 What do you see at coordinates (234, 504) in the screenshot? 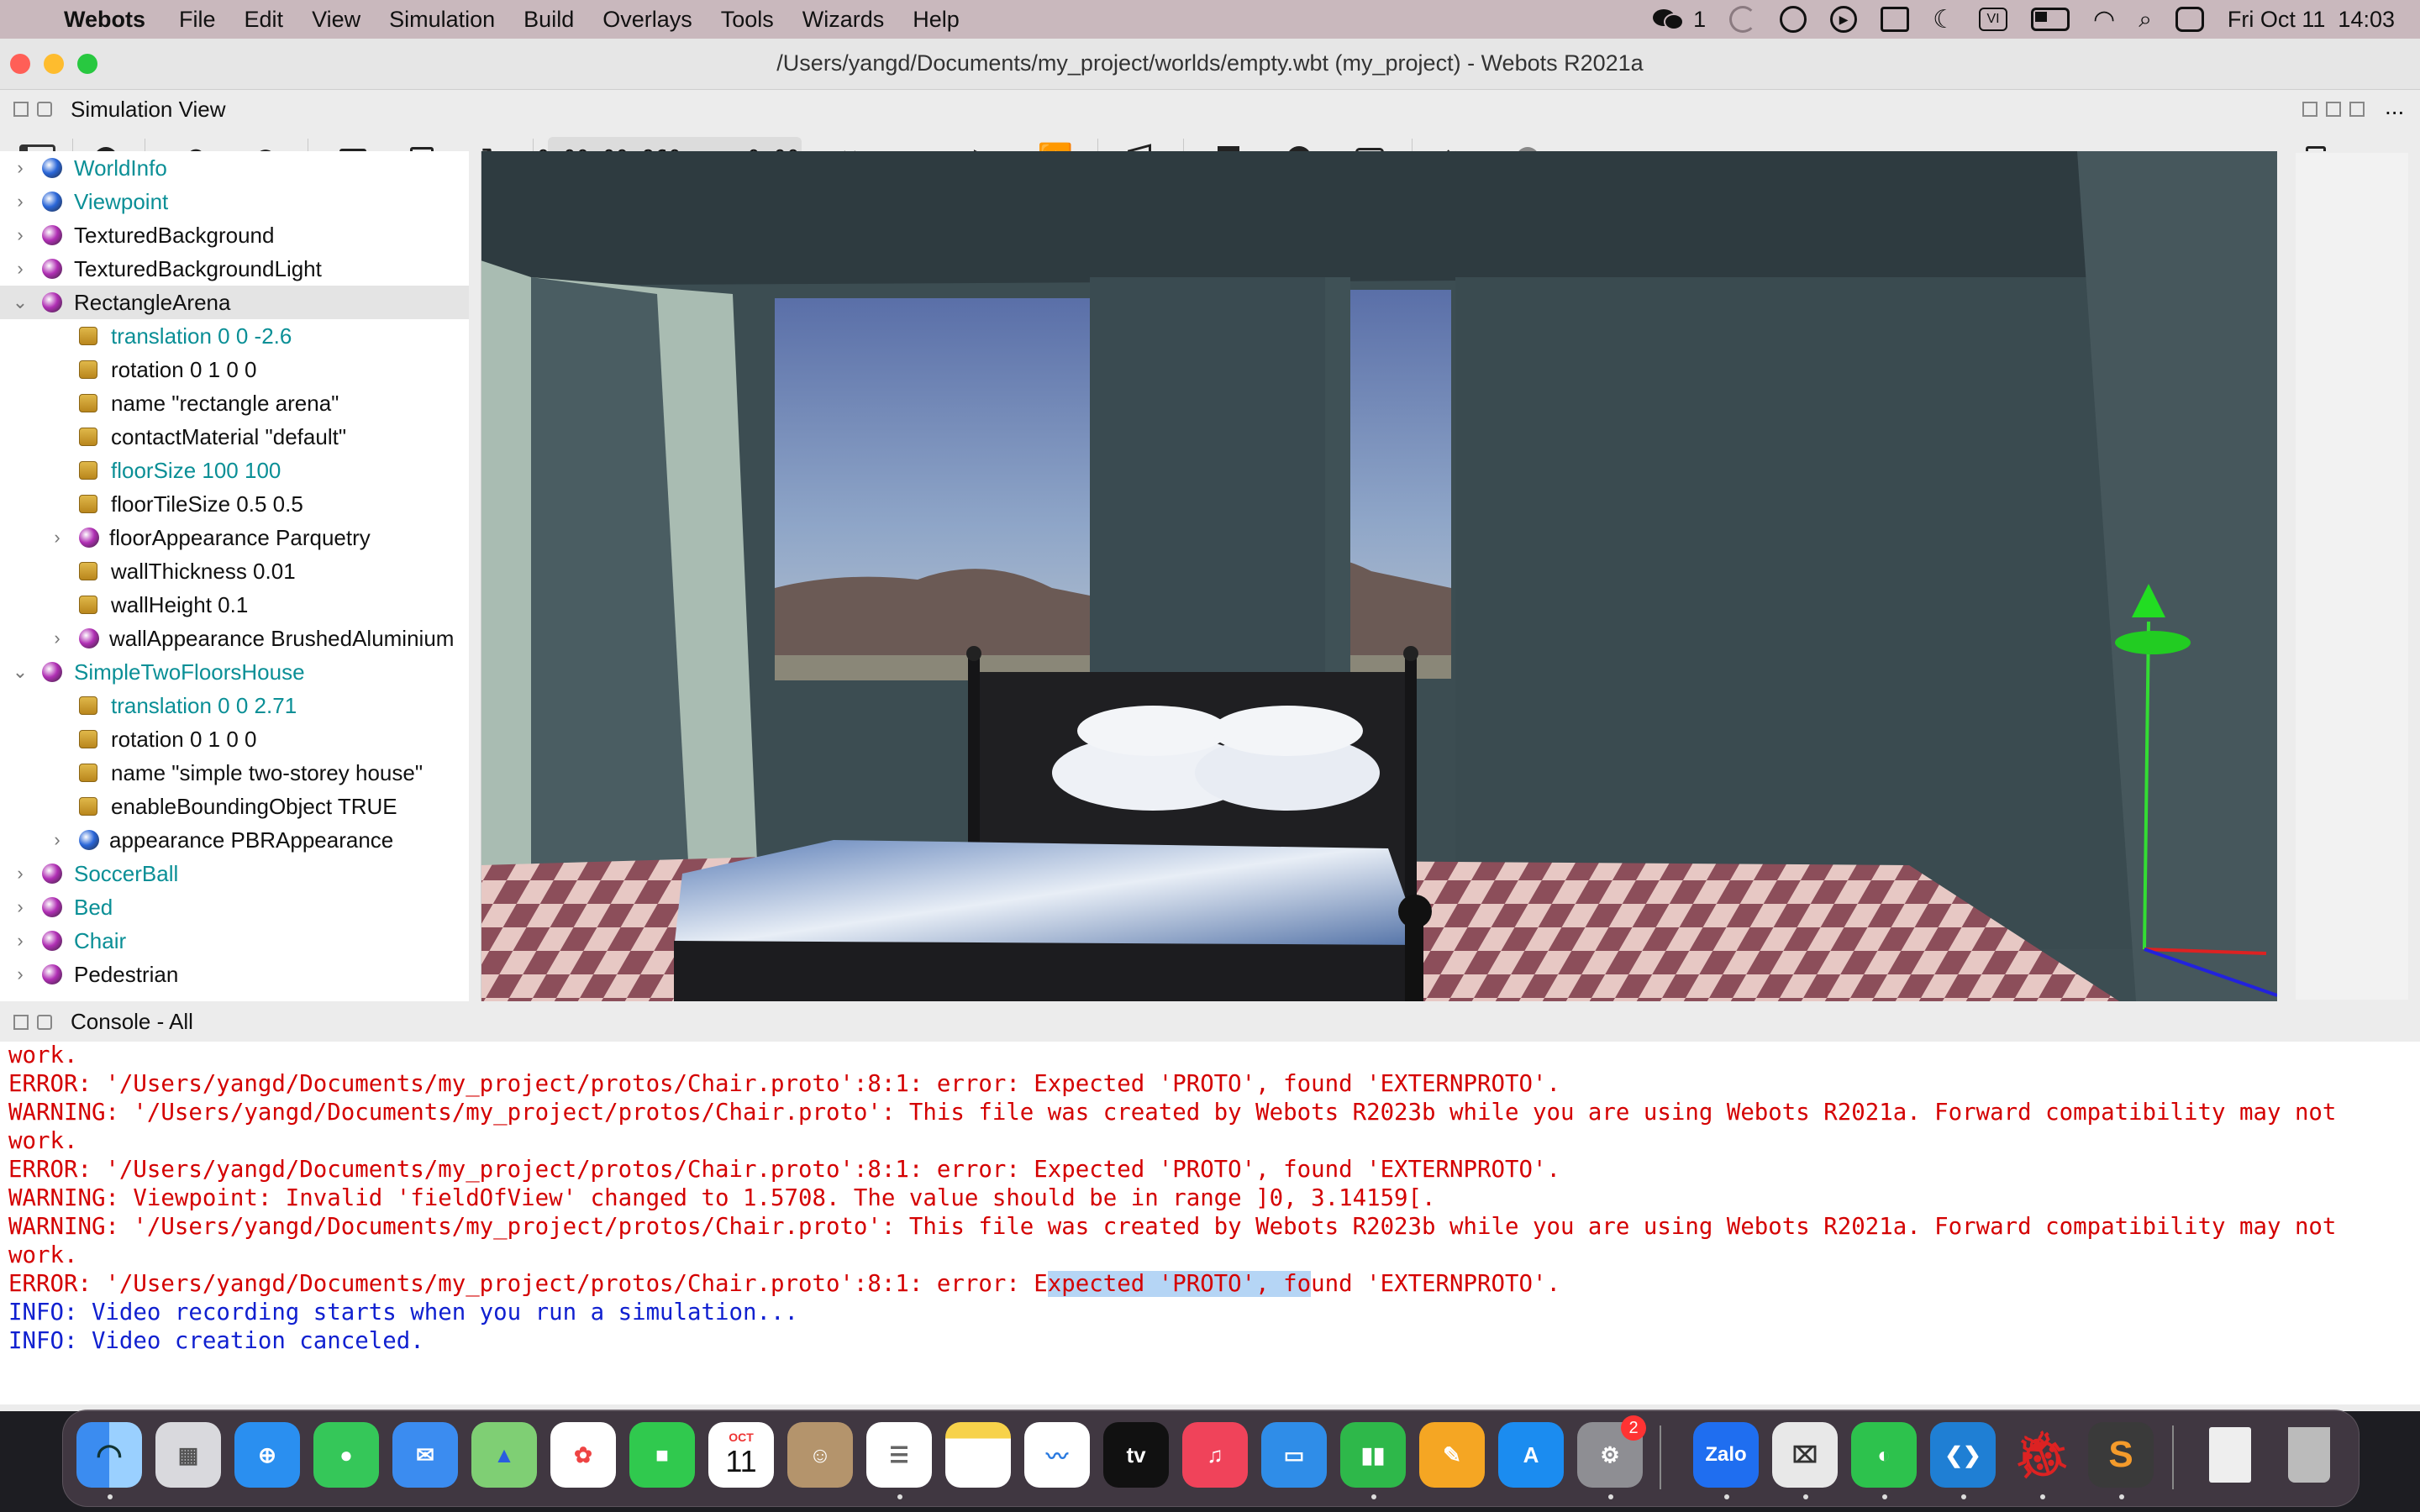
I see `scene-tree-row: floorTileSize 0.5 0.5` at bounding box center [234, 504].